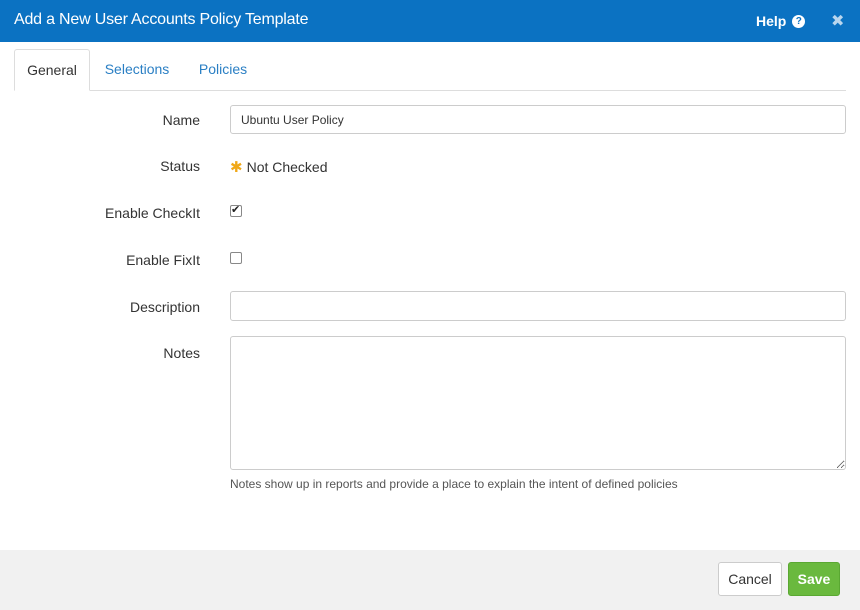 The width and height of the screenshot is (860, 610). What do you see at coordinates (538, 119) in the screenshot?
I see `name-input` at bounding box center [538, 119].